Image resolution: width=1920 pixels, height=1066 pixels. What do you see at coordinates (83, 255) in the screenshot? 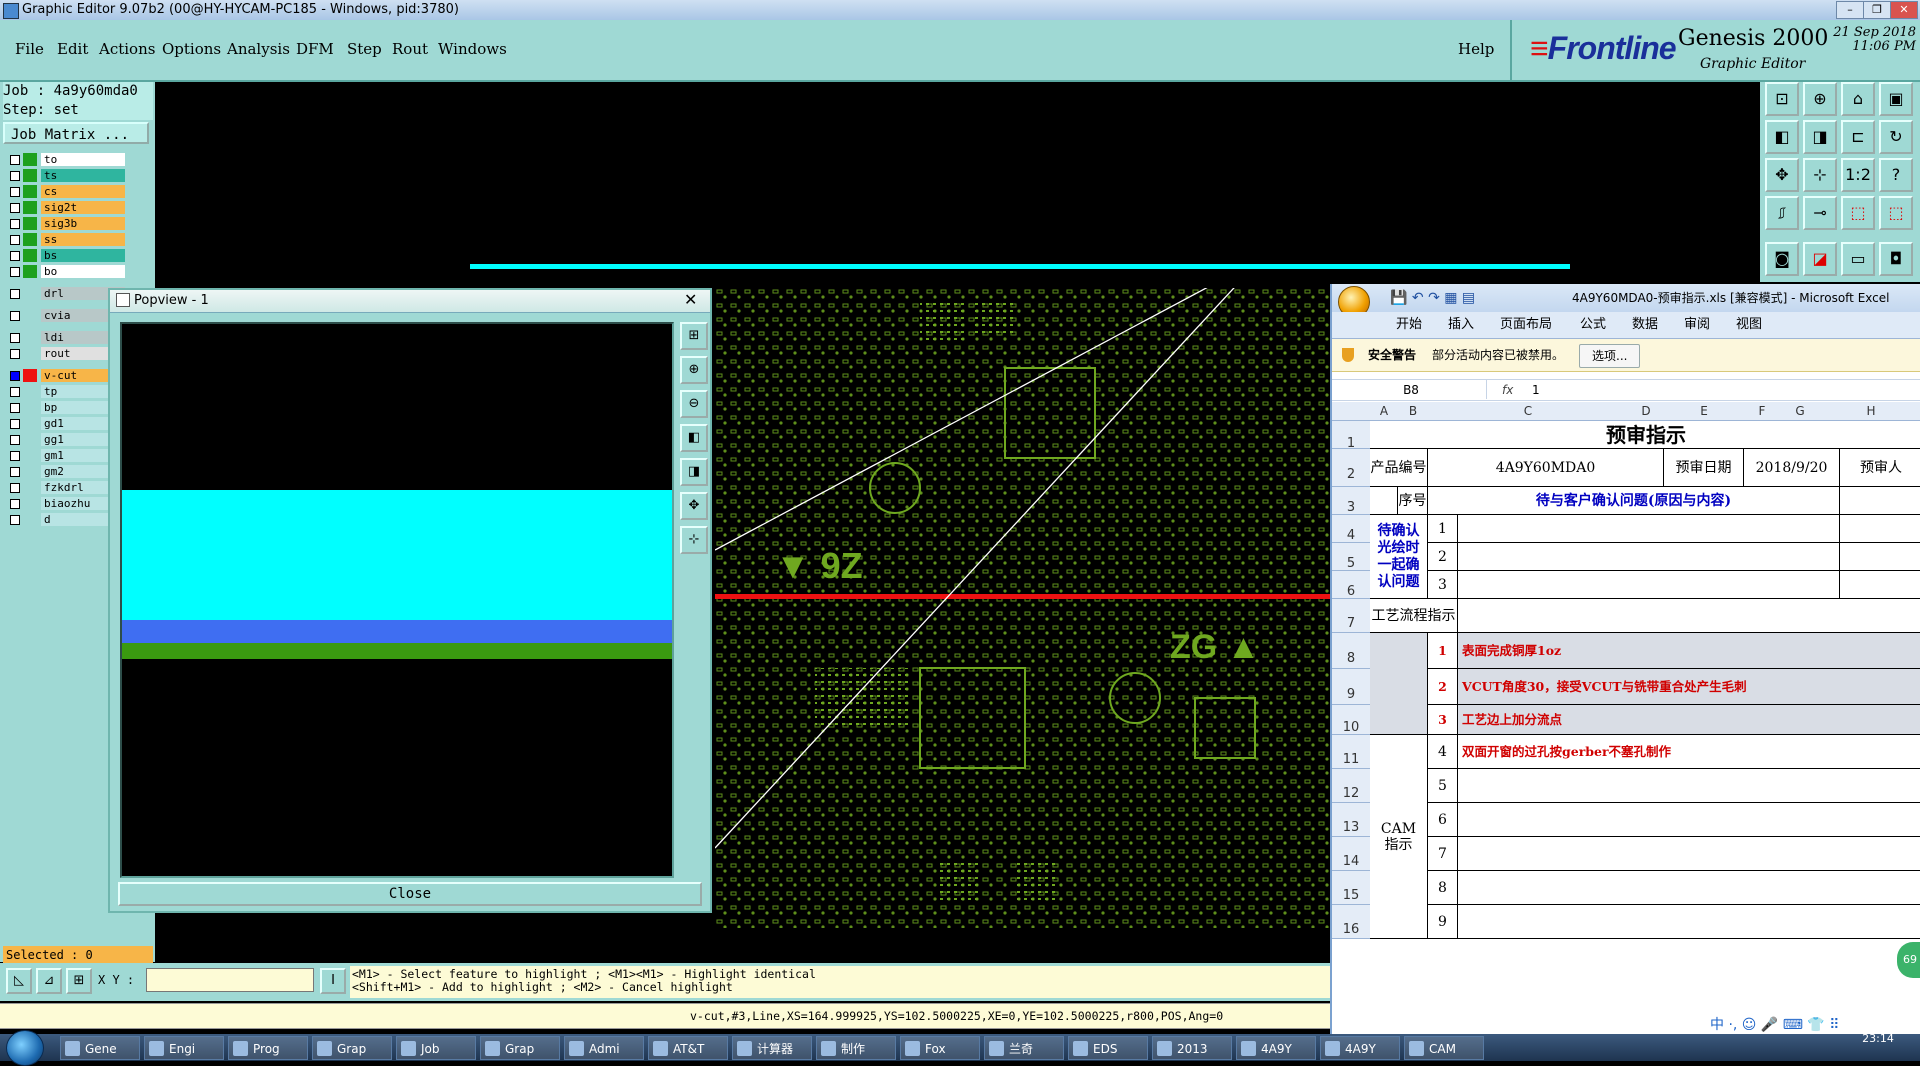
I see `layer-name: bs` at bounding box center [83, 255].